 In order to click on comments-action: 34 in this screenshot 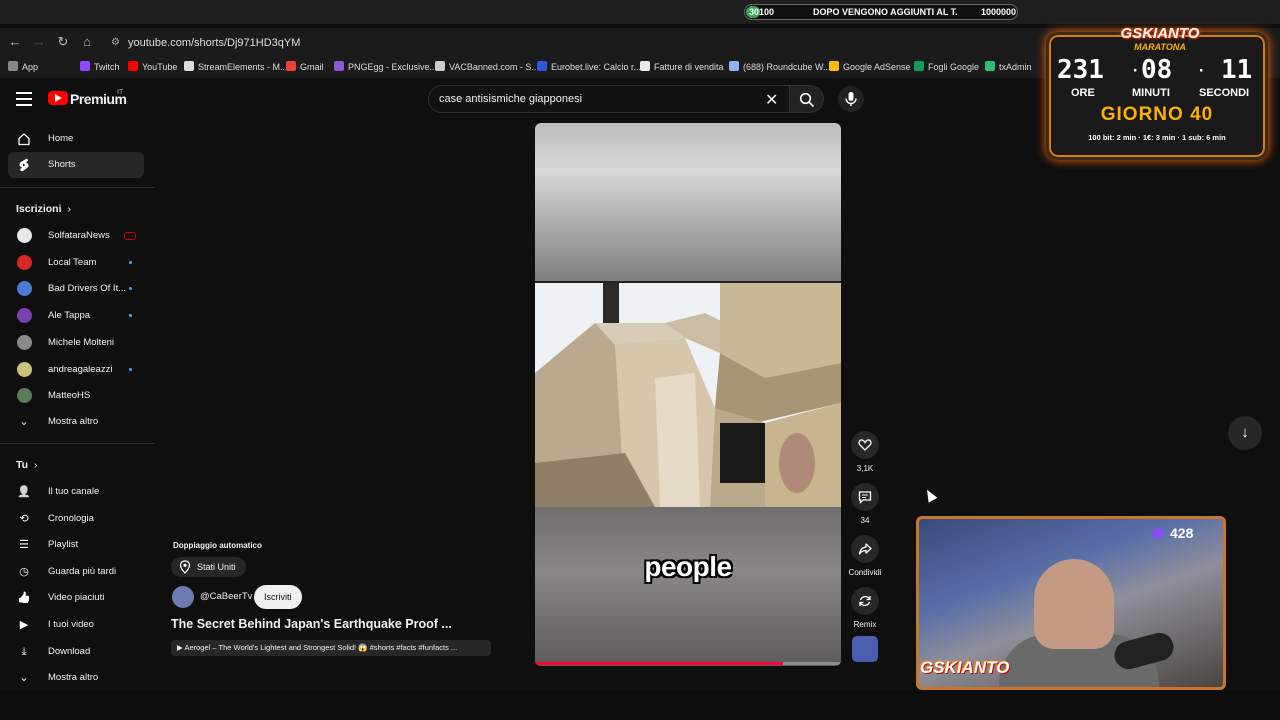, I will do `click(865, 504)`.